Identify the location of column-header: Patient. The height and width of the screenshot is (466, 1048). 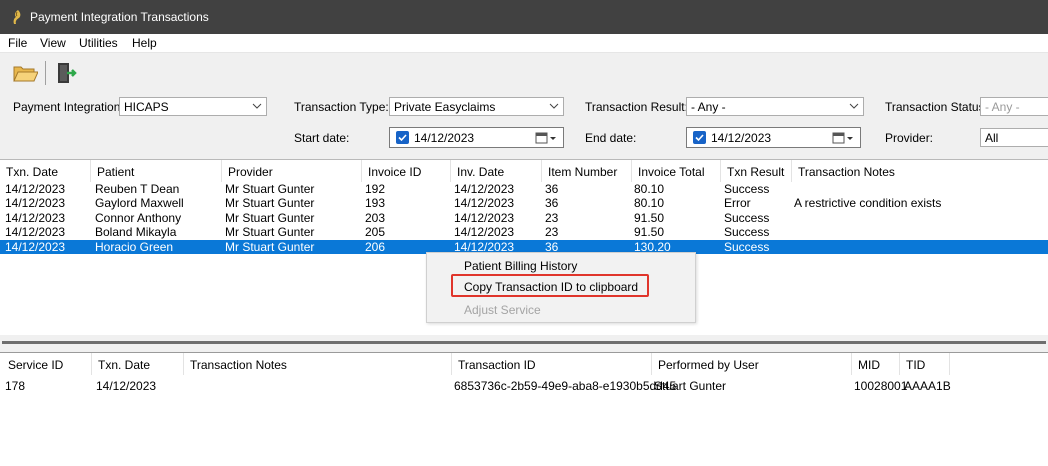
(156, 171).